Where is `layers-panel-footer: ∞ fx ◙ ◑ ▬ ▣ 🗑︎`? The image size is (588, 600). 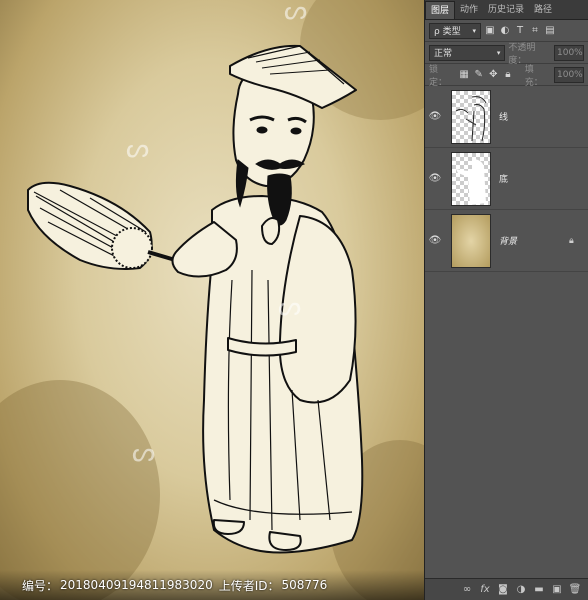 layers-panel-footer: ∞ fx ◙ ◑ ▬ ▣ 🗑︎ is located at coordinates (506, 589).